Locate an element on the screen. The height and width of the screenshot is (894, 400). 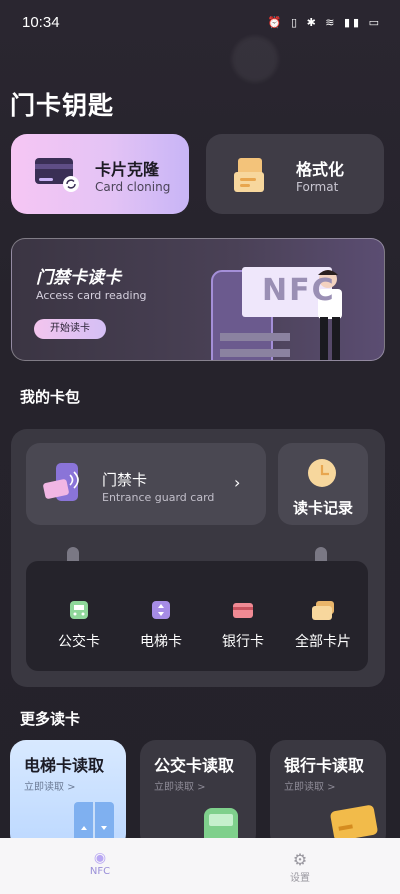
wallet-section-title: 我的卡包 is located at coordinates (50, 397).